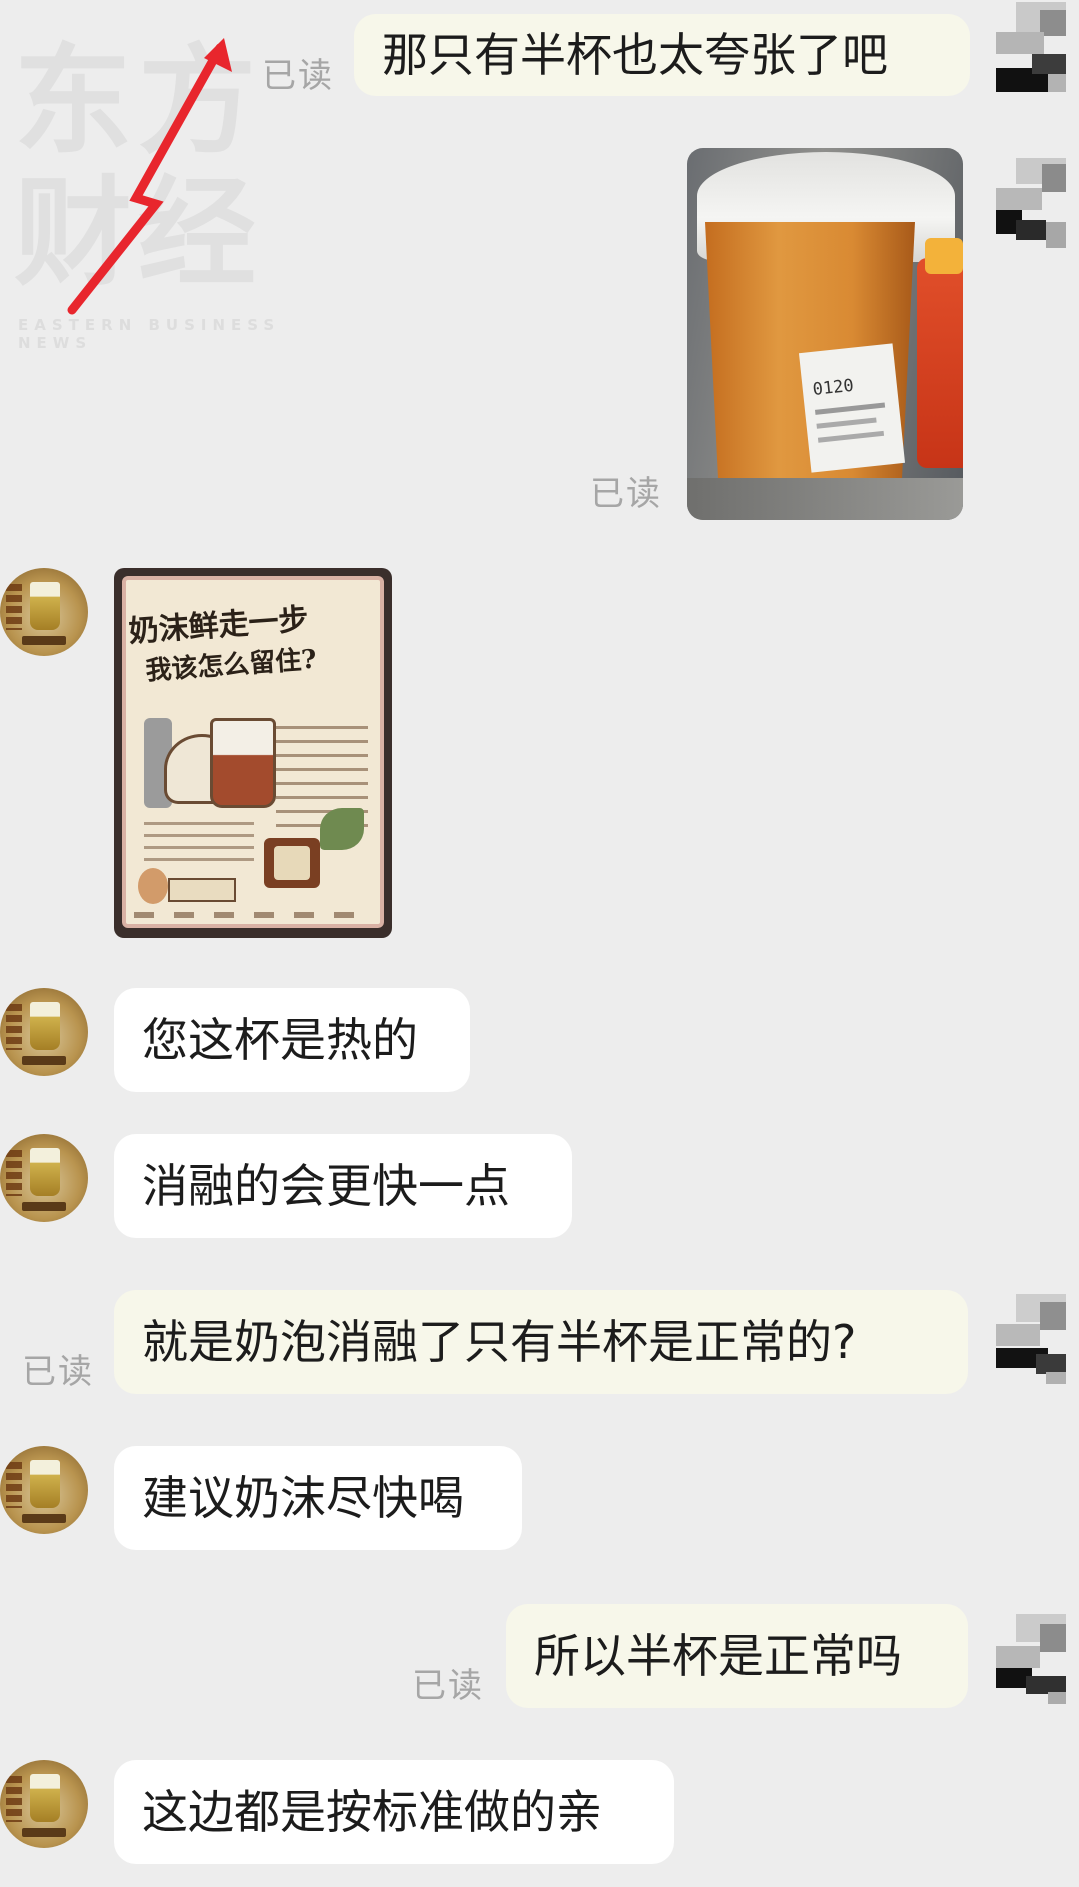 This screenshot has width=1079, height=1887. What do you see at coordinates (825, 334) in the screenshot?
I see `message-image-cup-photo: 0120` at bounding box center [825, 334].